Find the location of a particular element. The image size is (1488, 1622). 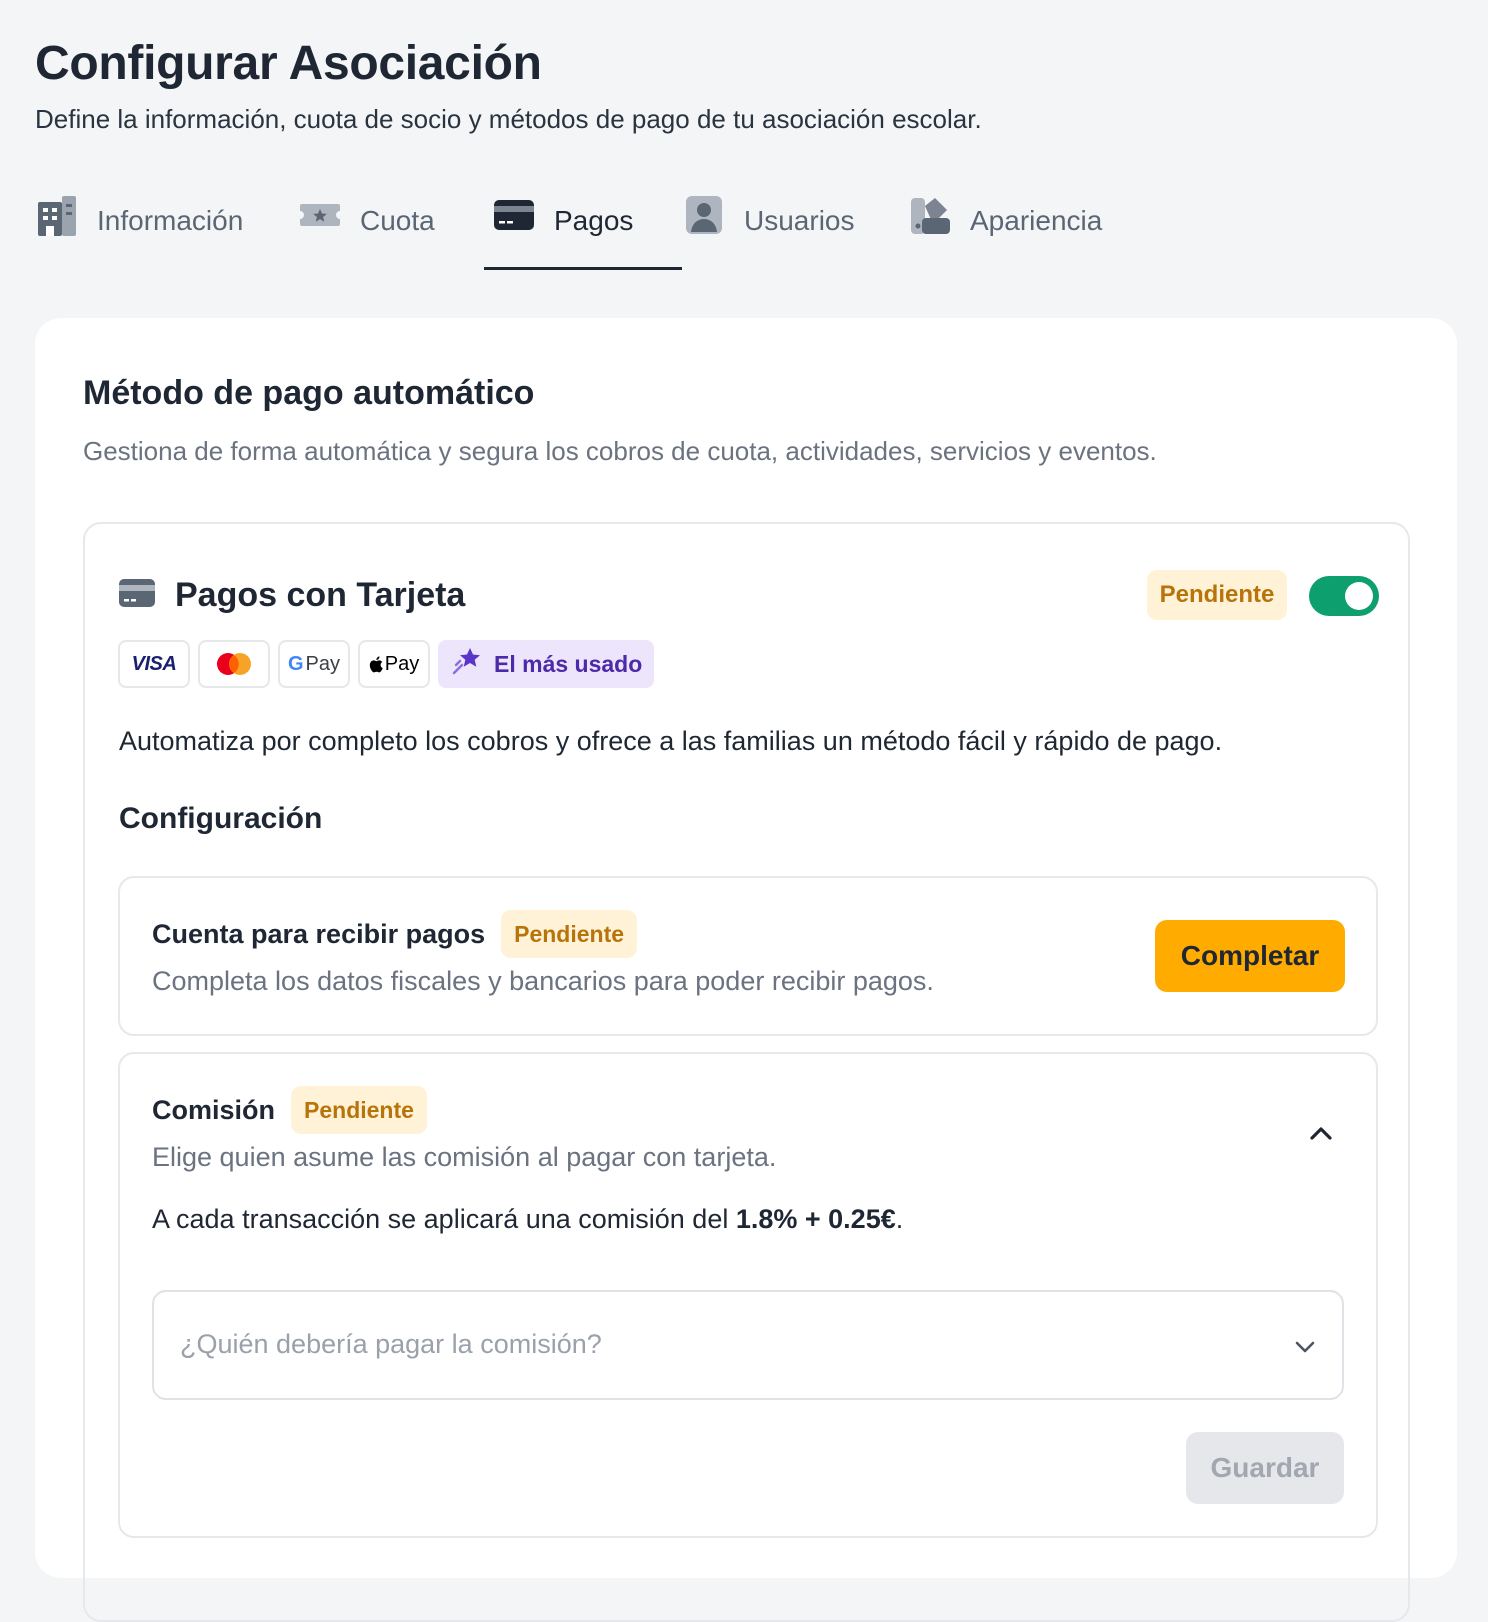

user-icon is located at coordinates (704, 214).